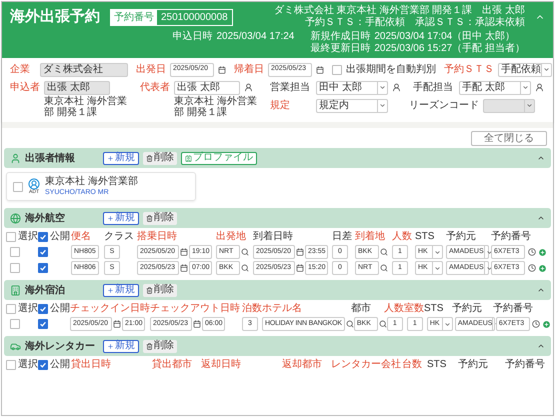 The image size is (555, 417). I want to click on column-header: ホテル名, so click(282, 309).